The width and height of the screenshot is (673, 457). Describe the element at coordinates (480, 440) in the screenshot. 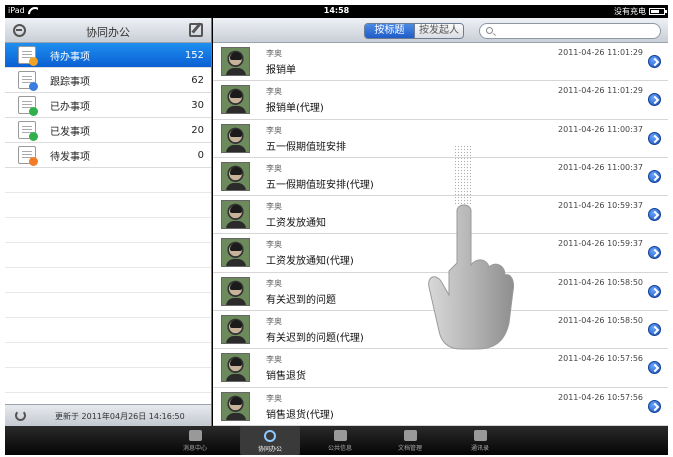

I see `tab-contacts: 通讯录` at that location.